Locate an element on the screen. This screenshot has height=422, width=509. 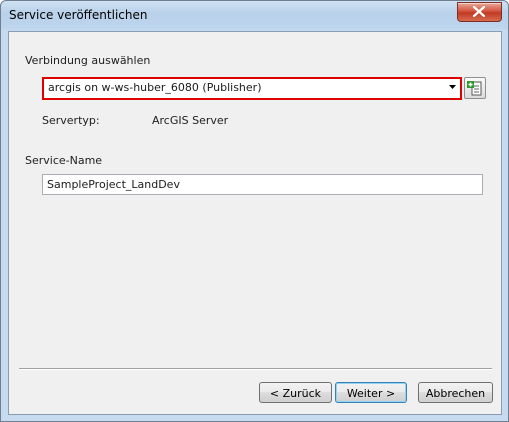
close-button is located at coordinates (479, 12).